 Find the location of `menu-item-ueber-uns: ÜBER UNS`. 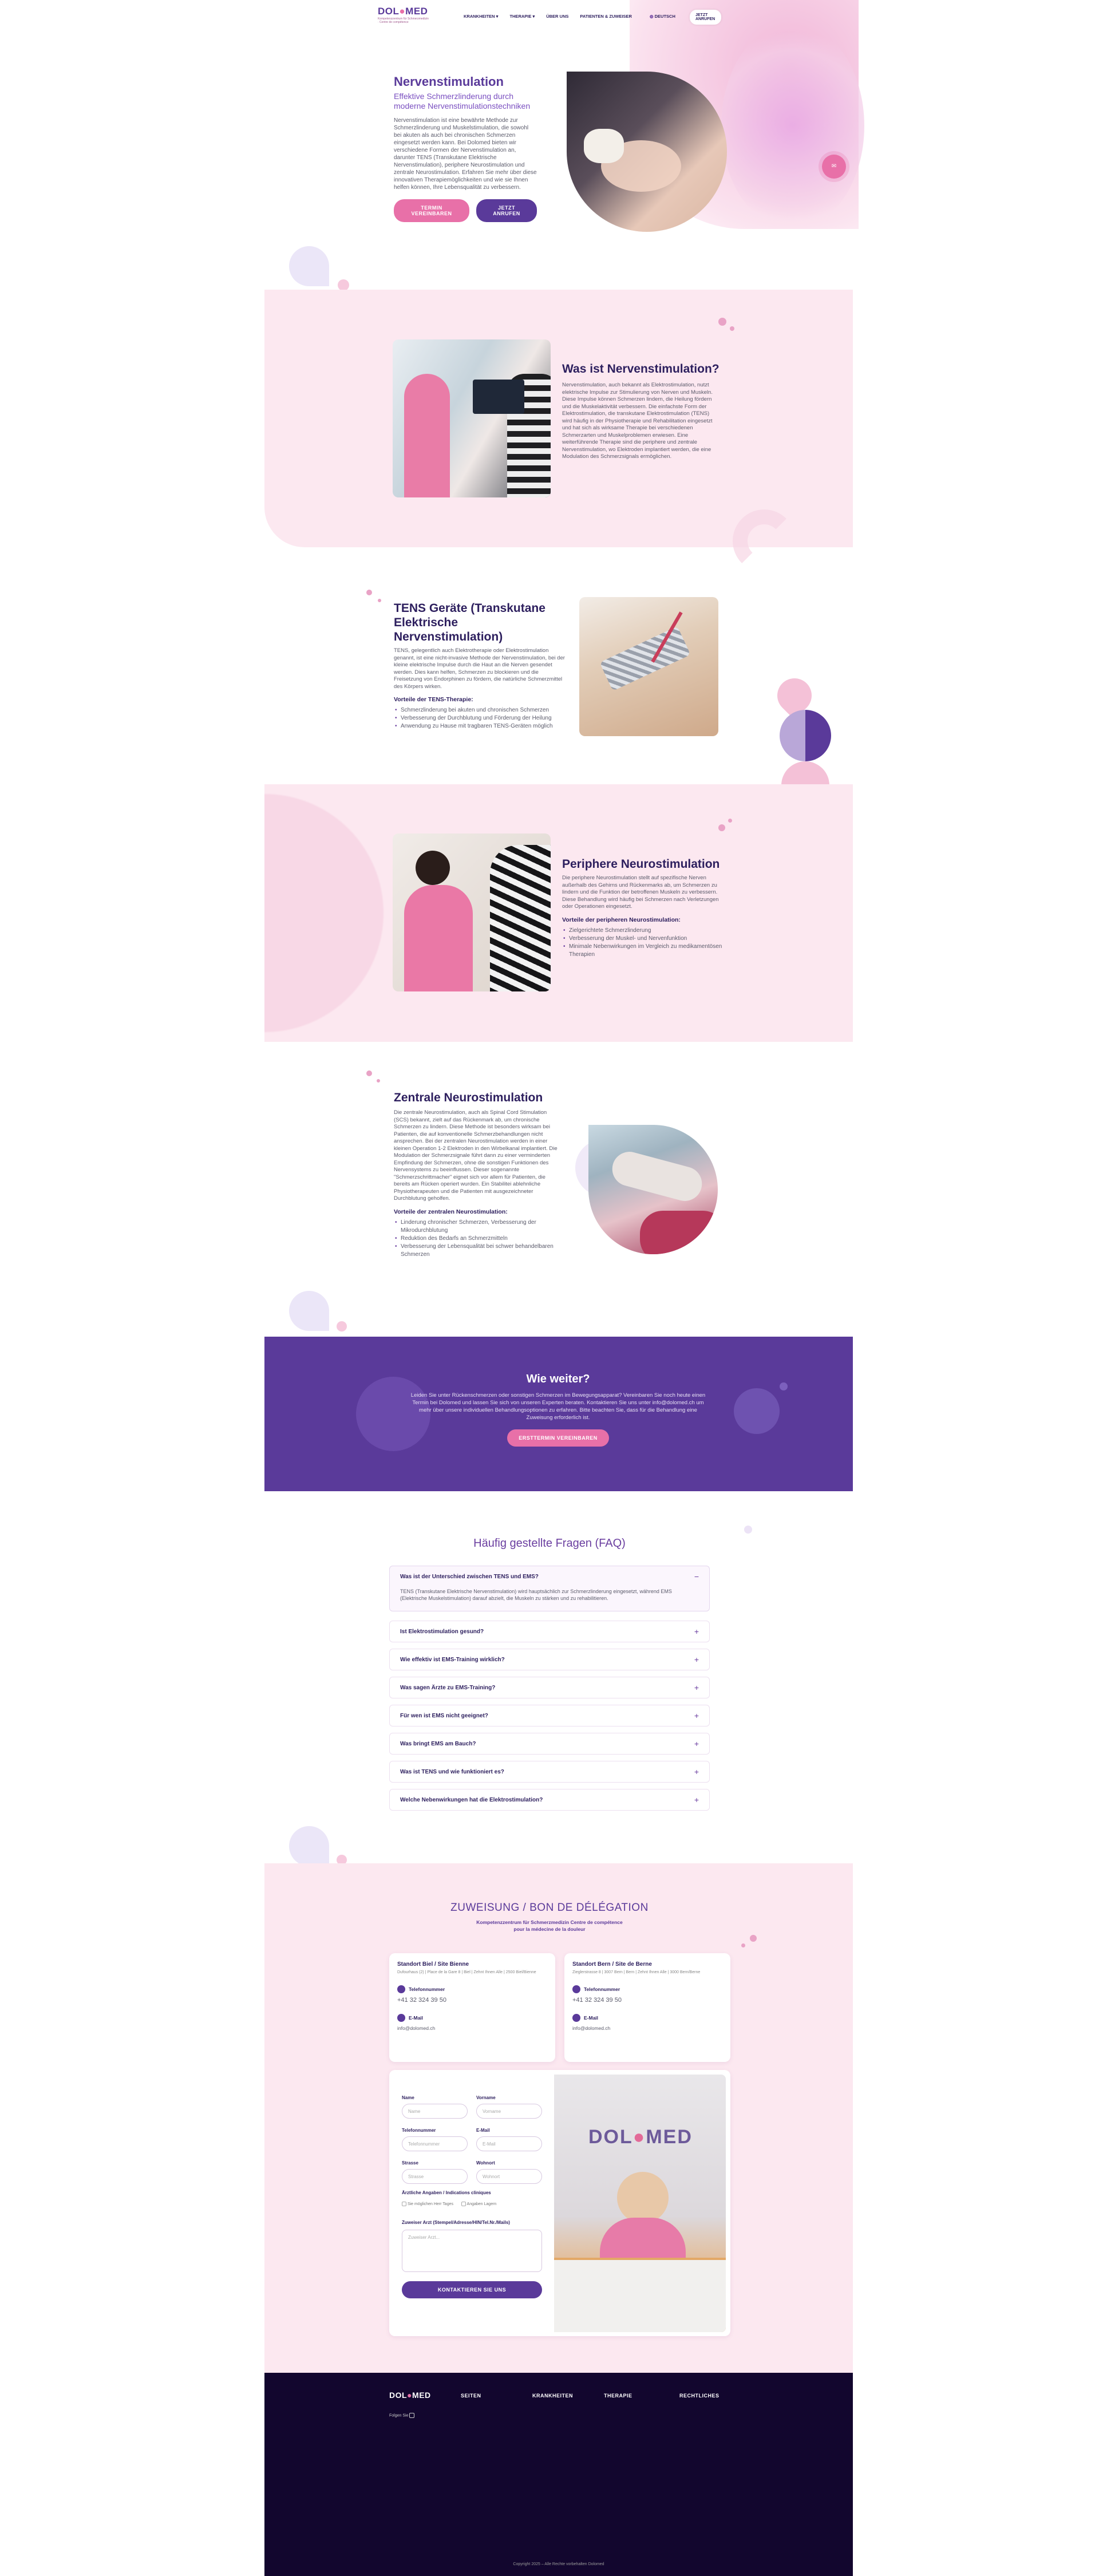

menu-item-ueber-uns: ÜBER UNS is located at coordinates (557, 16).